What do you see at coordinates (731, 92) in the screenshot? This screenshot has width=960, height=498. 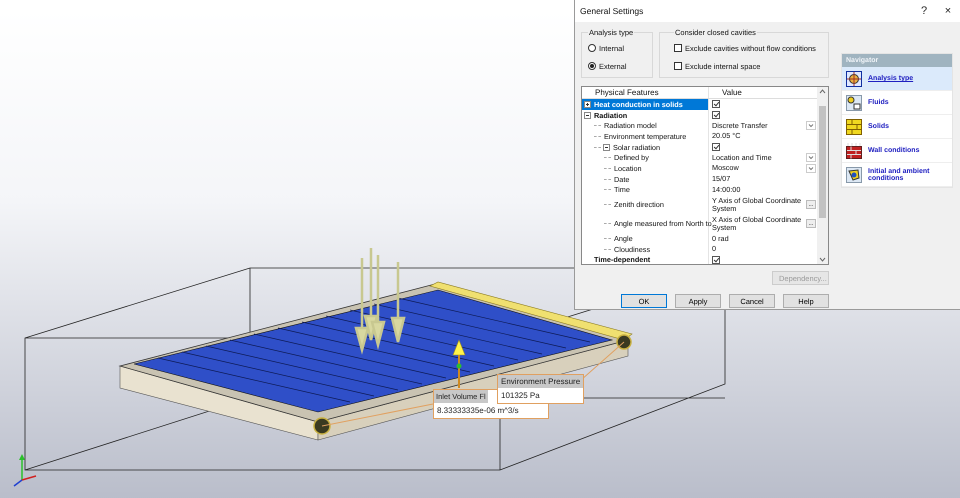 I see `column-header: Value` at bounding box center [731, 92].